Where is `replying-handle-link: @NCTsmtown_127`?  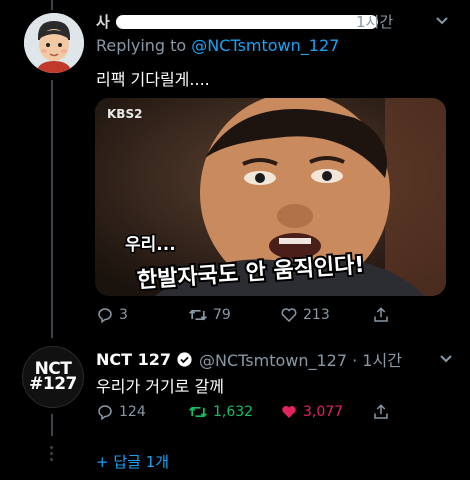 replying-handle-link: @NCTsmtown_127 is located at coordinates (265, 45).